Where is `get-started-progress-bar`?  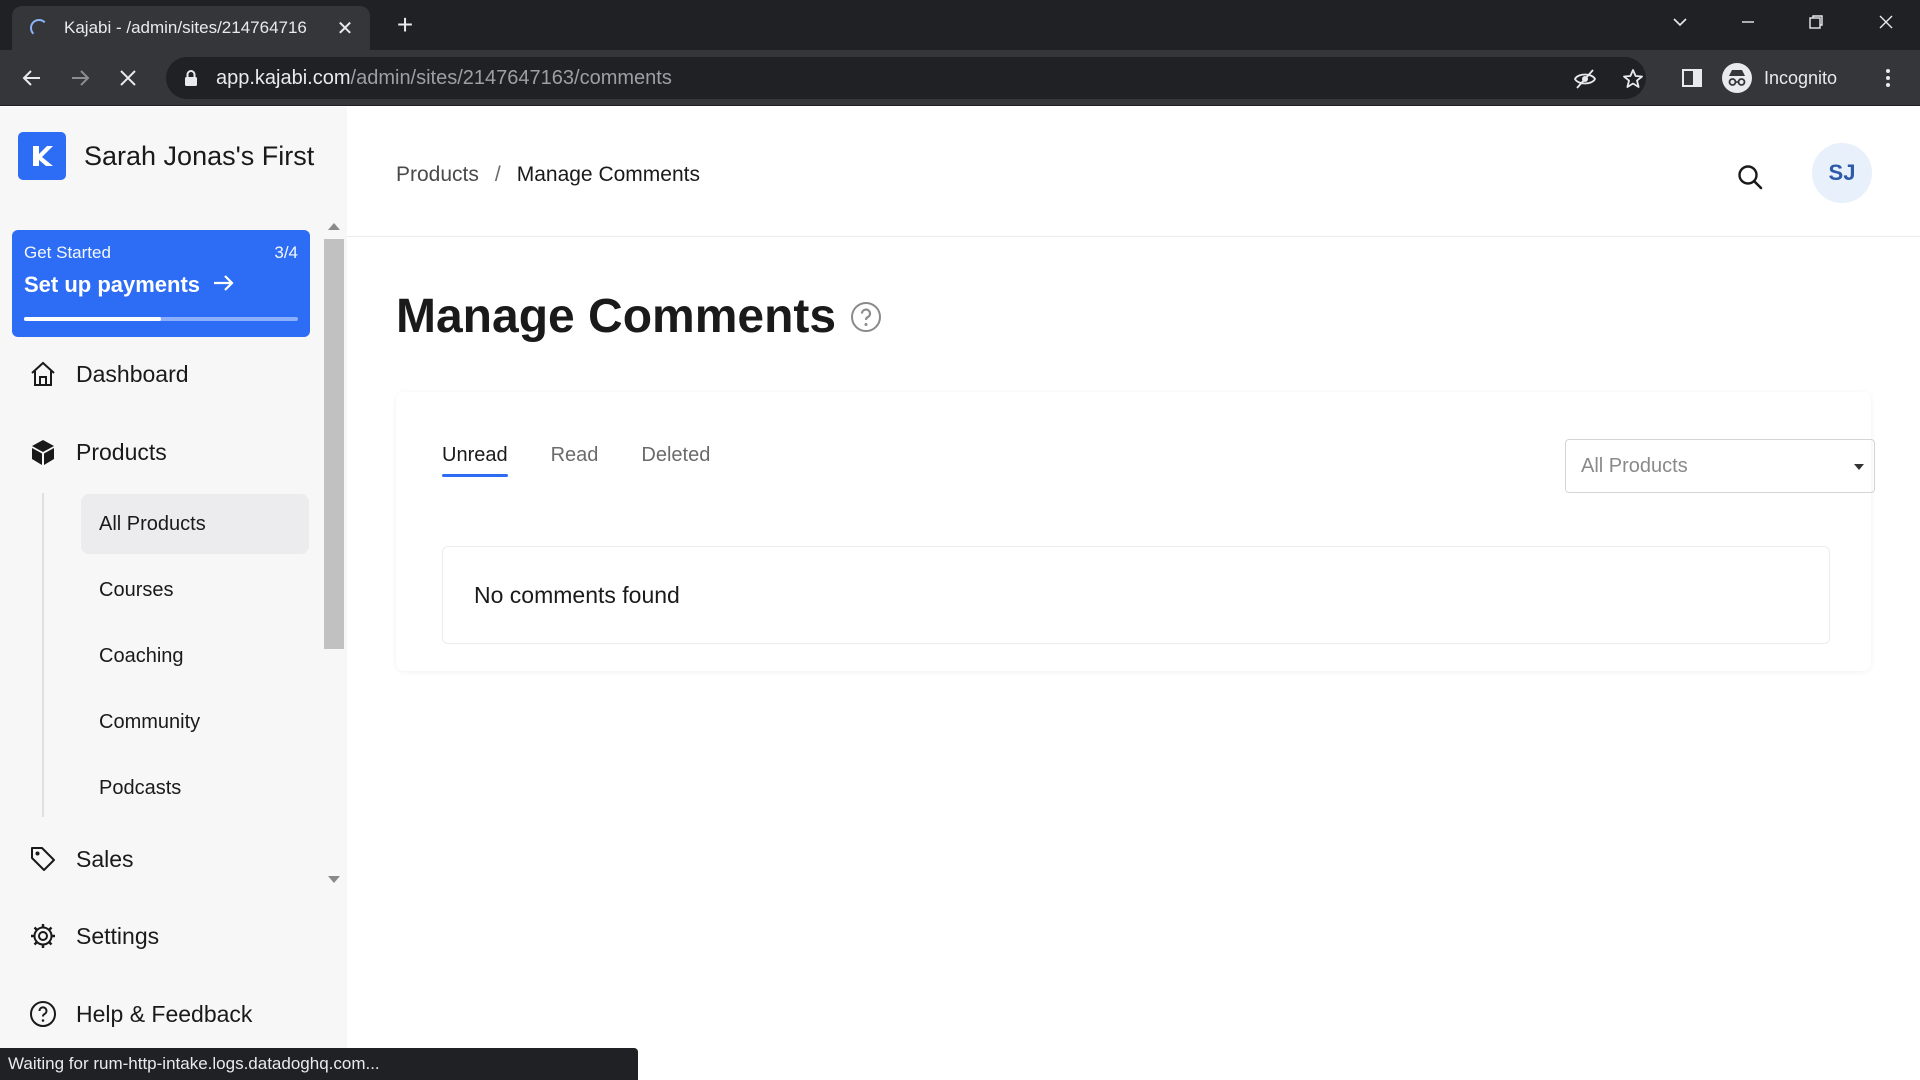
get-started-progress-bar is located at coordinates (161, 319).